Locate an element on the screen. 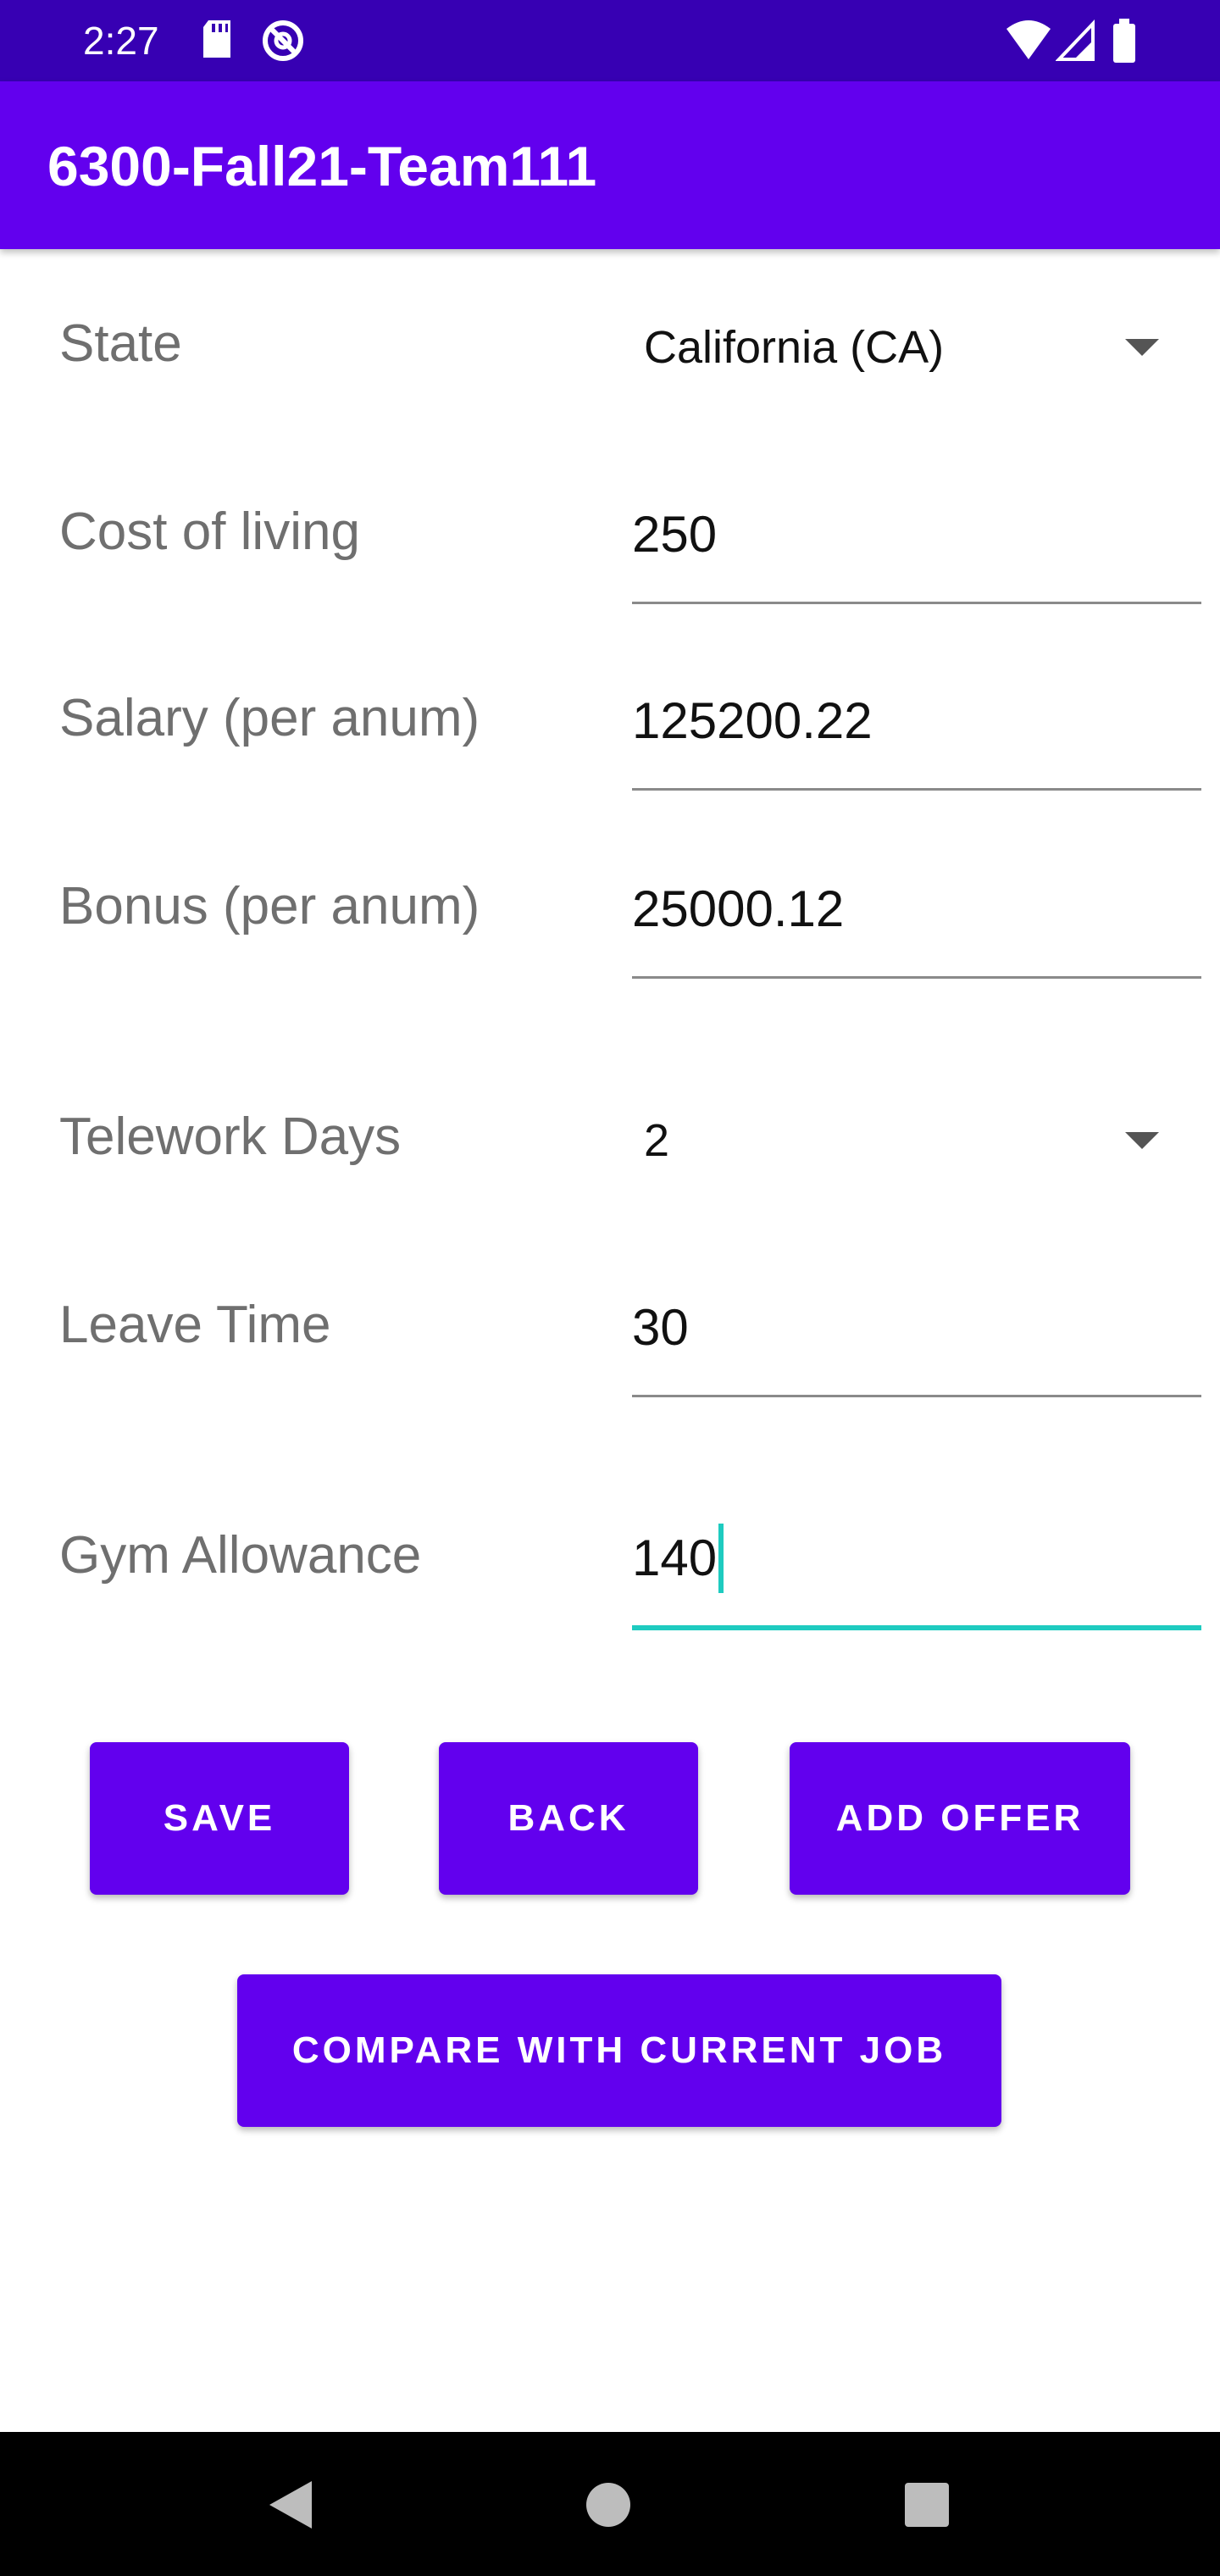  salary-value: 125200.22 is located at coordinates (752, 720).